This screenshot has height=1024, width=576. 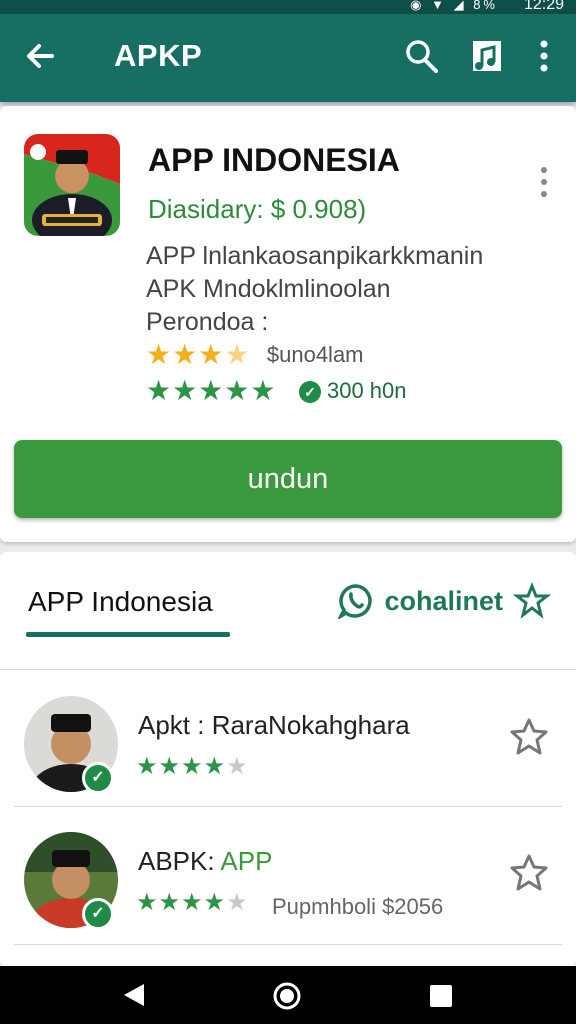 I want to click on installs-count: ✓ 300 h0n, so click(x=352, y=391).